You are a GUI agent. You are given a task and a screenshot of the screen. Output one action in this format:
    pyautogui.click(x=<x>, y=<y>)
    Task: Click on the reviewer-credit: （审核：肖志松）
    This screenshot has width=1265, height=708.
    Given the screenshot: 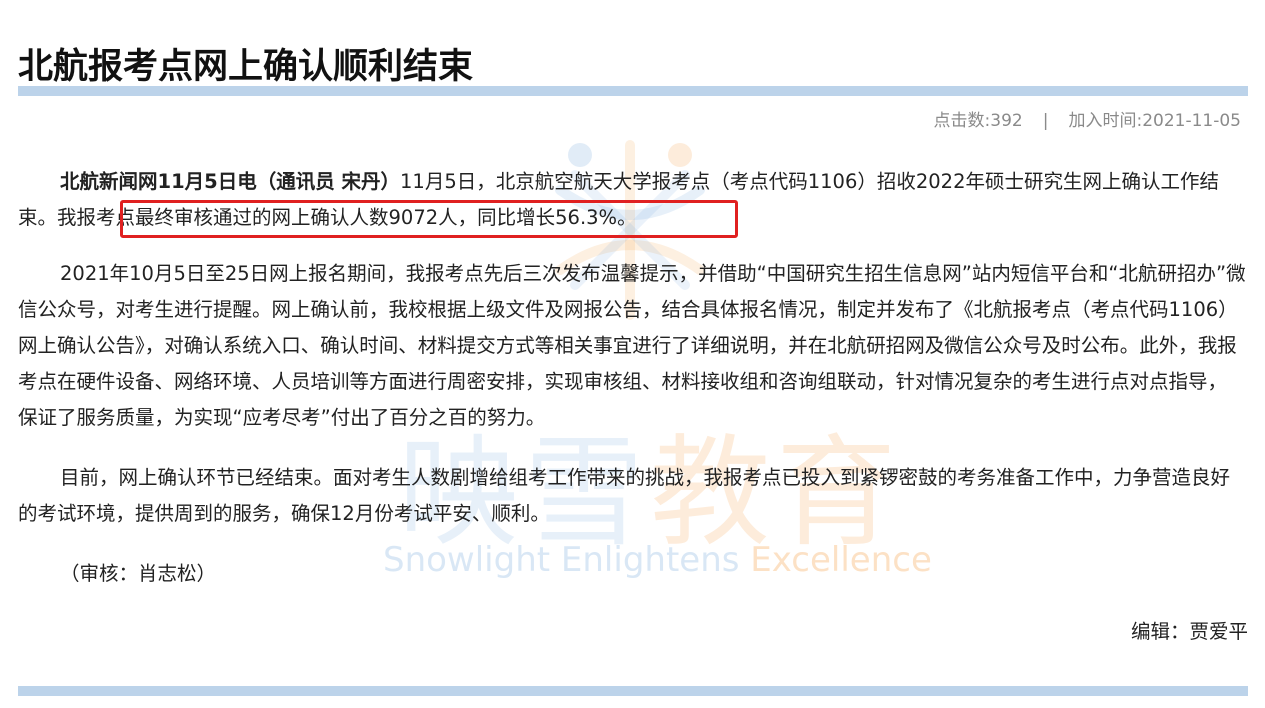 What is the action you would take?
    pyautogui.click(x=138, y=573)
    